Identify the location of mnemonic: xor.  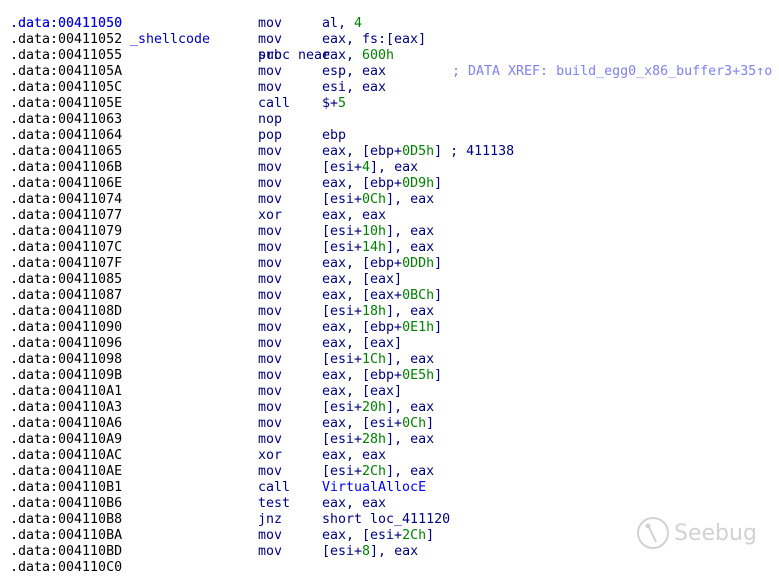
(270, 455).